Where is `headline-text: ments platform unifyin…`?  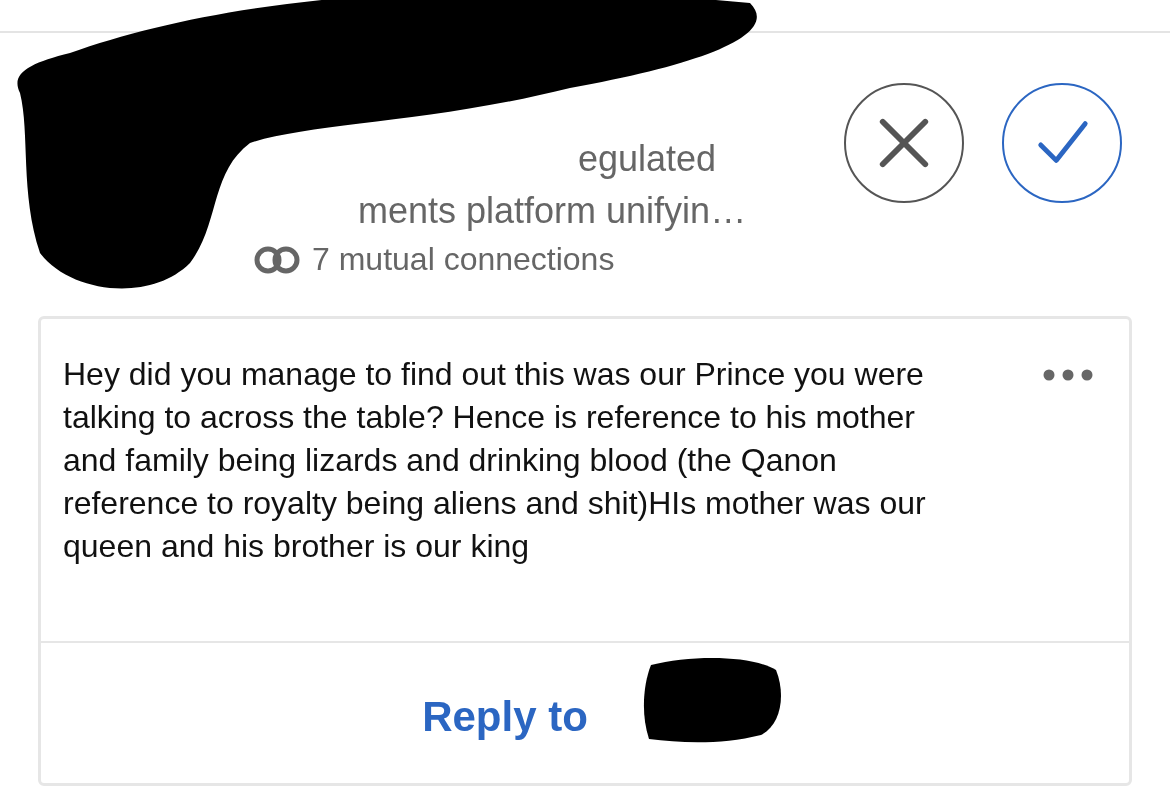
headline-text: ments platform unifyin… is located at coordinates (552, 211).